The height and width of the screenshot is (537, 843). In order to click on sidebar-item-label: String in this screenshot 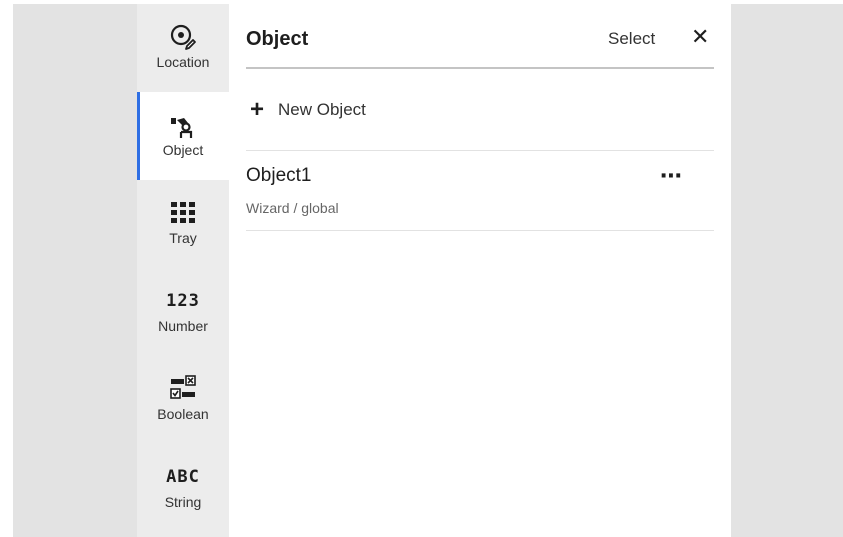, I will do `click(183, 502)`.